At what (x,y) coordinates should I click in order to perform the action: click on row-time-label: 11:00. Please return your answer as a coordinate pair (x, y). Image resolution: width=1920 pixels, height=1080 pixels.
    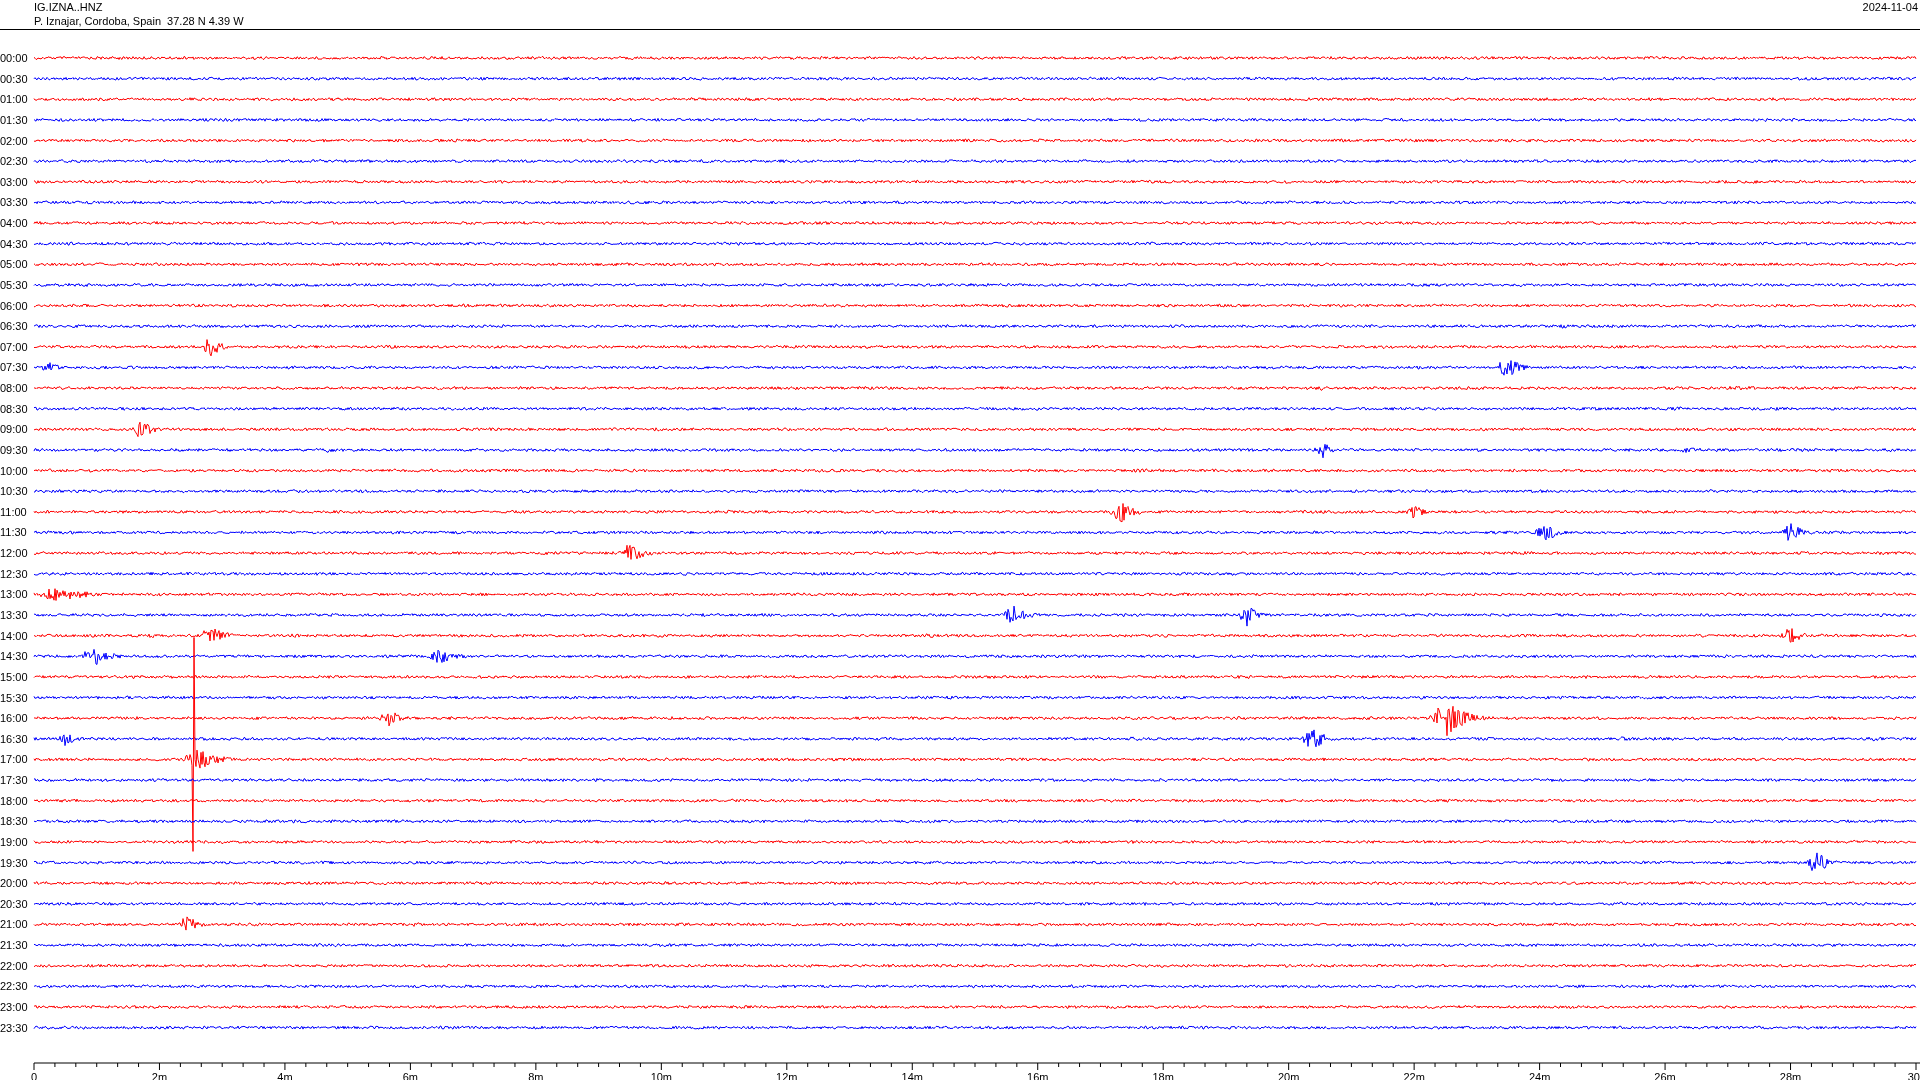
    Looking at the image, I should click on (13, 511).